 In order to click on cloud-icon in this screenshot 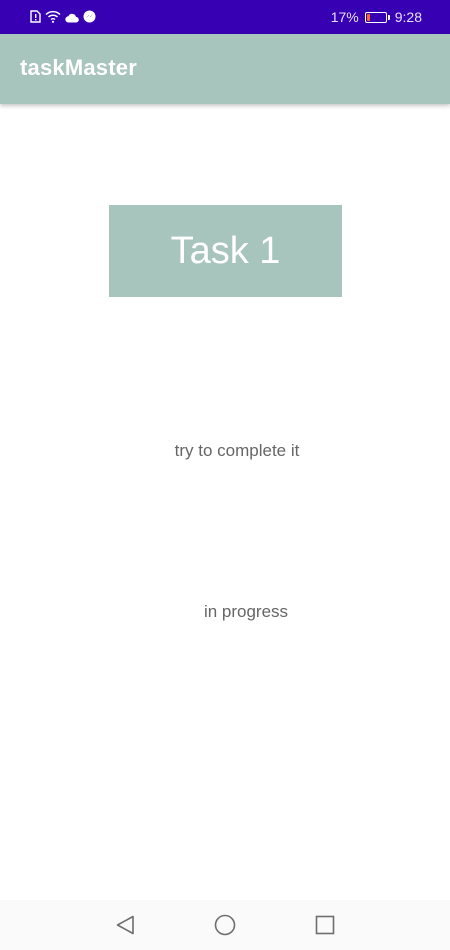, I will do `click(72, 17)`.